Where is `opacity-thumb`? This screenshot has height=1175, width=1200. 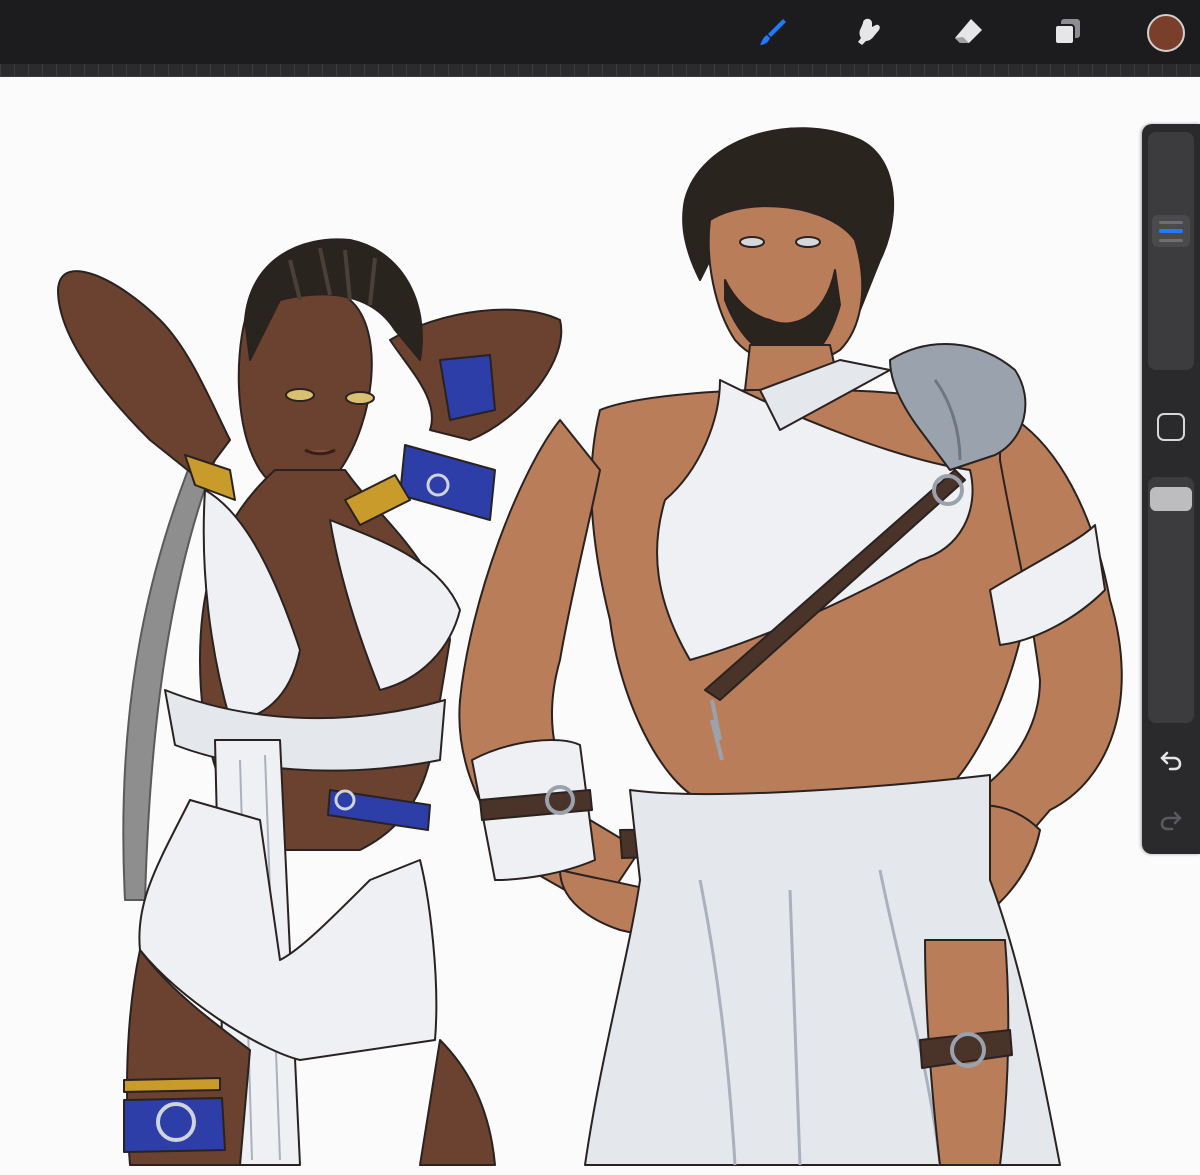 opacity-thumb is located at coordinates (1171, 499).